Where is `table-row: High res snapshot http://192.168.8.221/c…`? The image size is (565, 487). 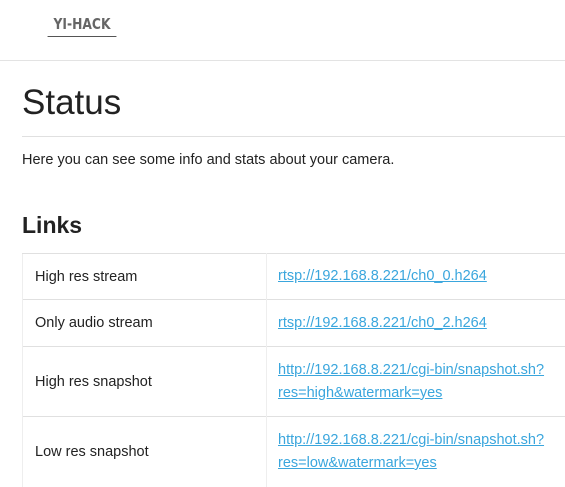
table-row: High res snapshot http://192.168.8.221/c… is located at coordinates (294, 382).